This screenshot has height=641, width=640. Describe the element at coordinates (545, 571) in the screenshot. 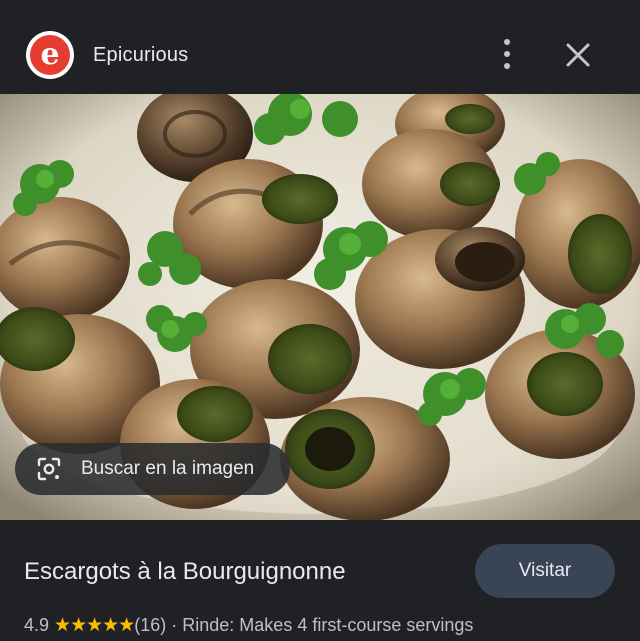

I see `visit-button: Visitar` at that location.